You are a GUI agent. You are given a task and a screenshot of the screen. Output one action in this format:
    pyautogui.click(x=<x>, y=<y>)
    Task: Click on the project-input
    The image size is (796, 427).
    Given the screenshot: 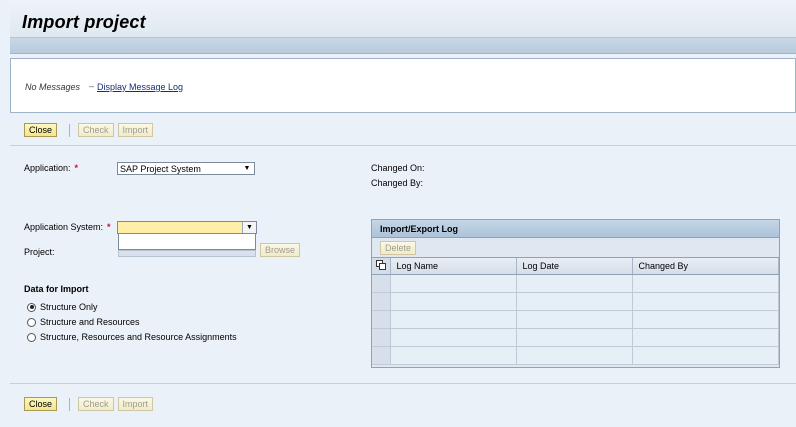 What is the action you would take?
    pyautogui.click(x=187, y=253)
    